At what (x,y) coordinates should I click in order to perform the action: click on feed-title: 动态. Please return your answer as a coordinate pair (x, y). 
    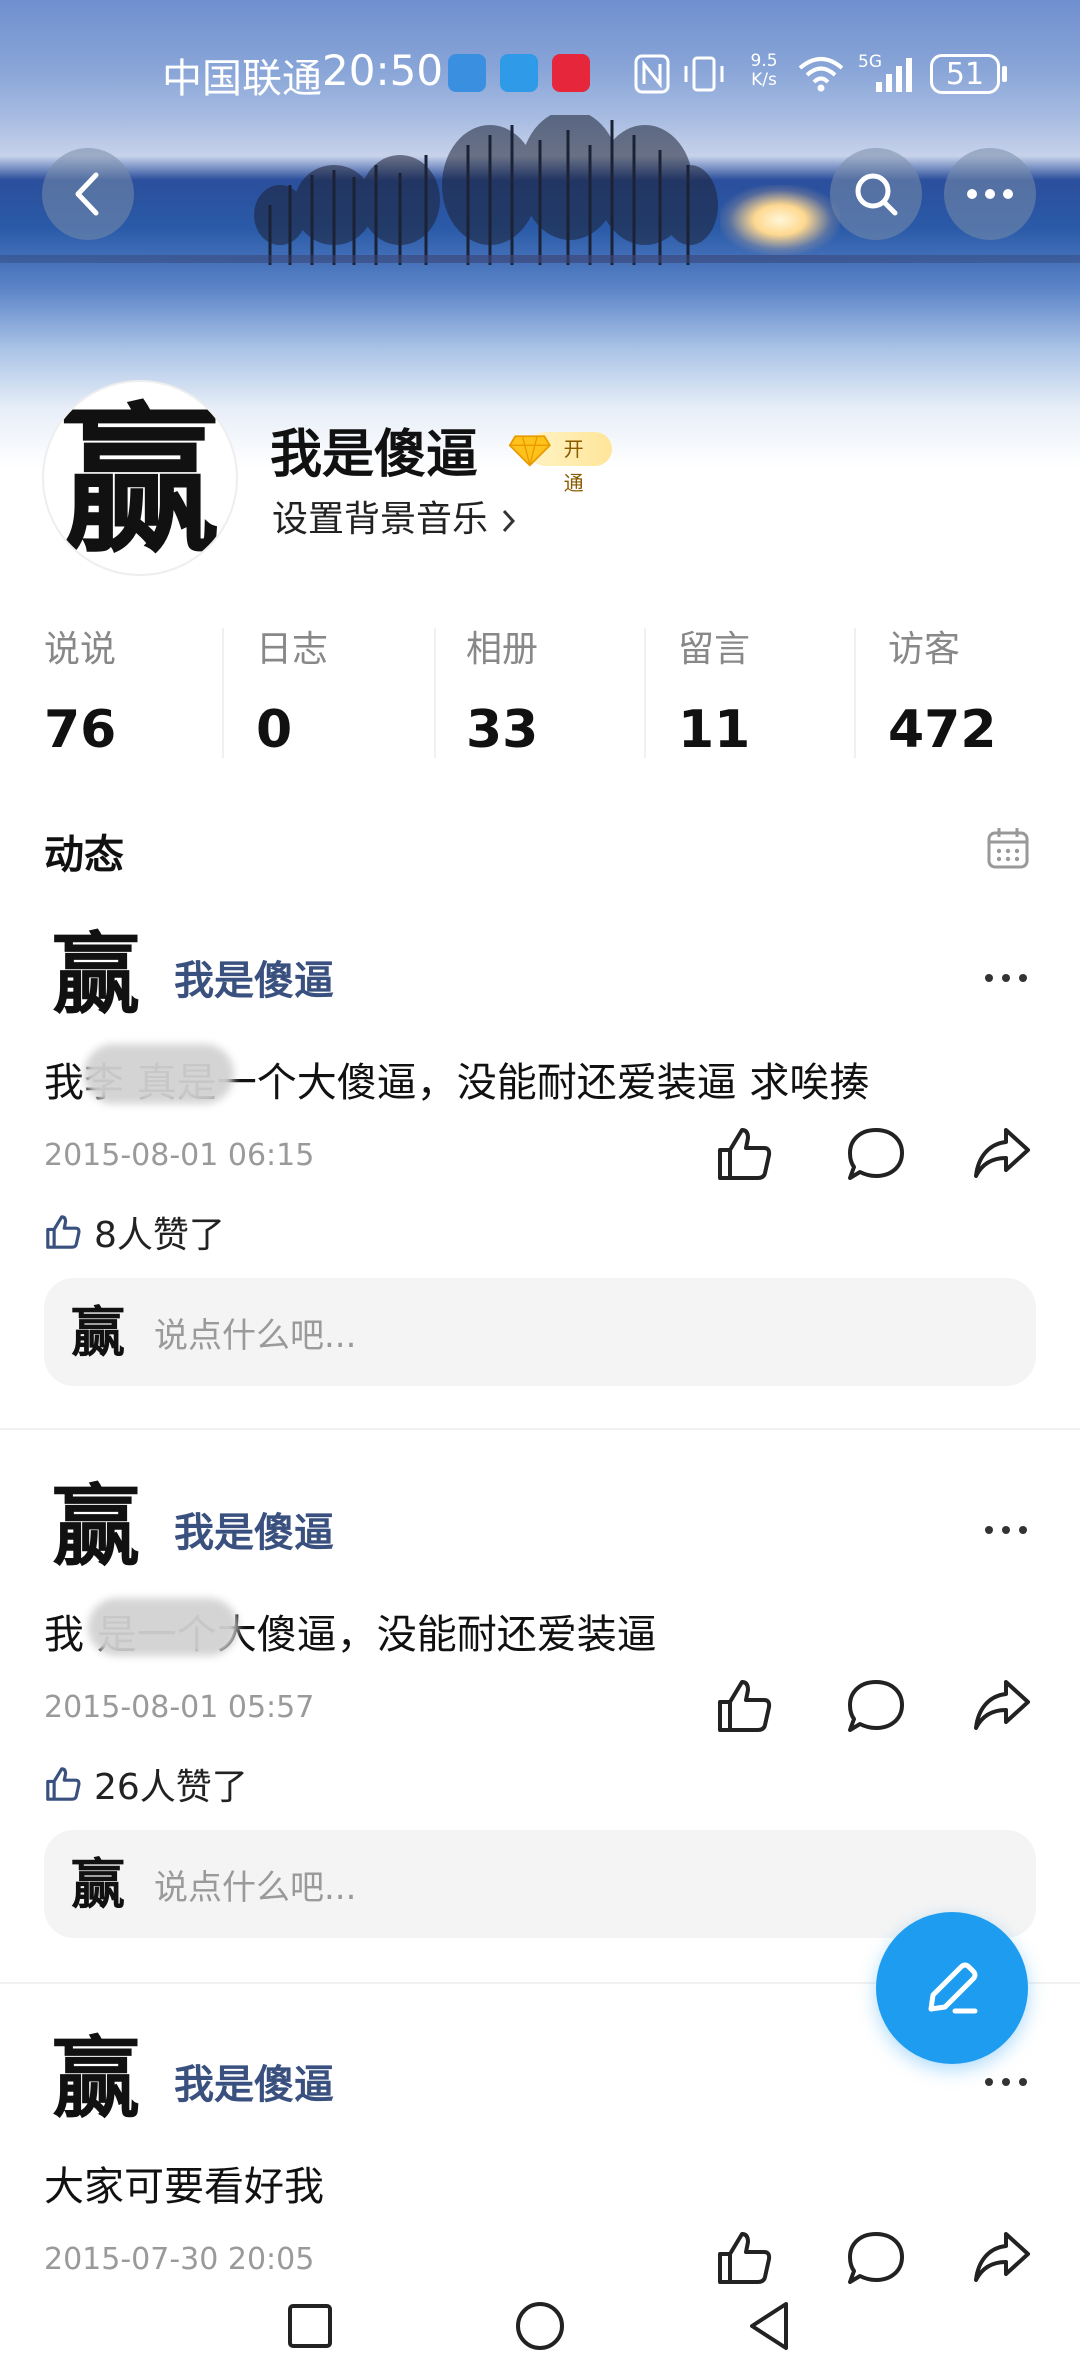
    Looking at the image, I should click on (84, 855).